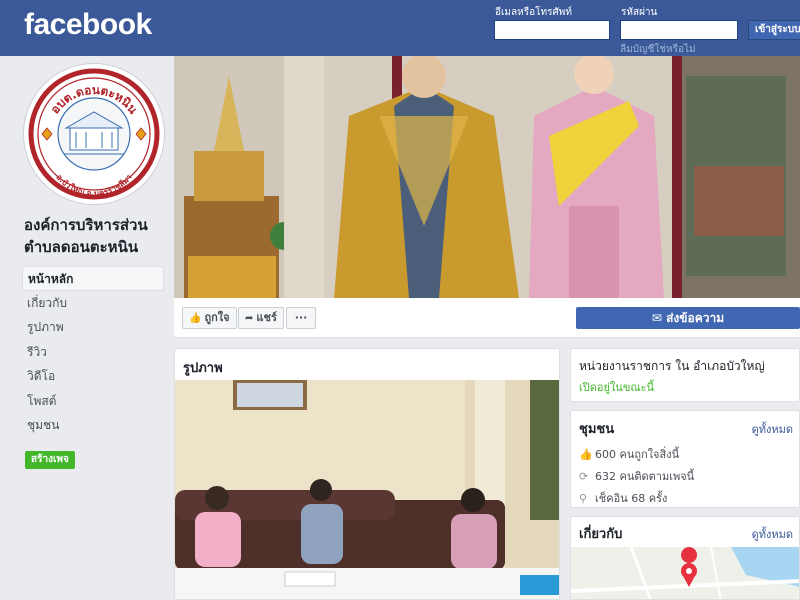 This screenshot has height=600, width=800. Describe the element at coordinates (584, 476) in the screenshot. I see `follow-icon: ⟳` at that location.